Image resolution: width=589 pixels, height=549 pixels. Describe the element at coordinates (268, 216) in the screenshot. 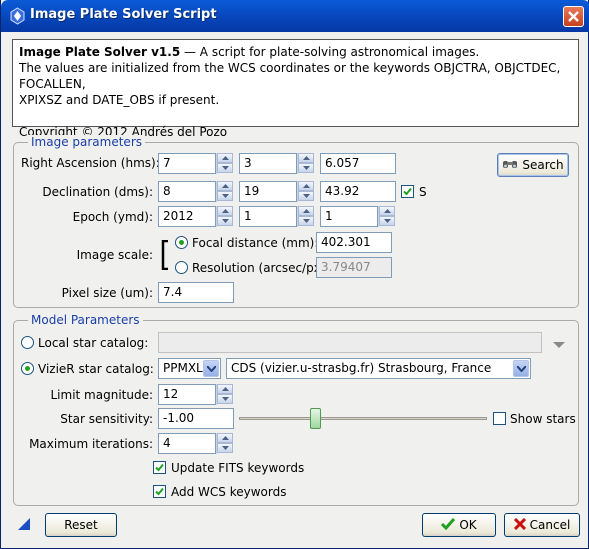

I see `epoch-month-input: 1` at that location.